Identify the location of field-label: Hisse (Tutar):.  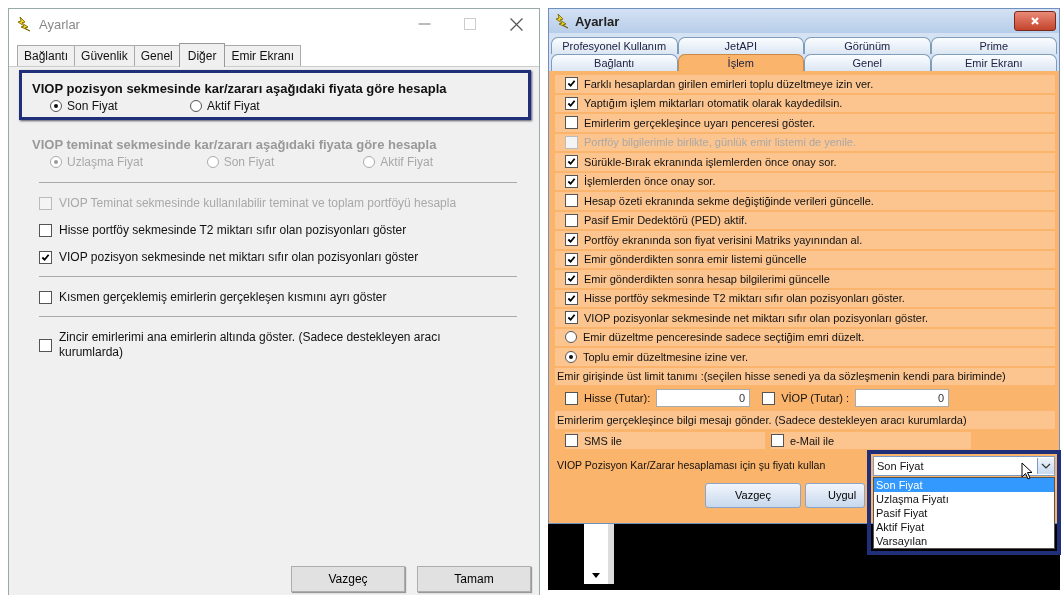
(617, 398).